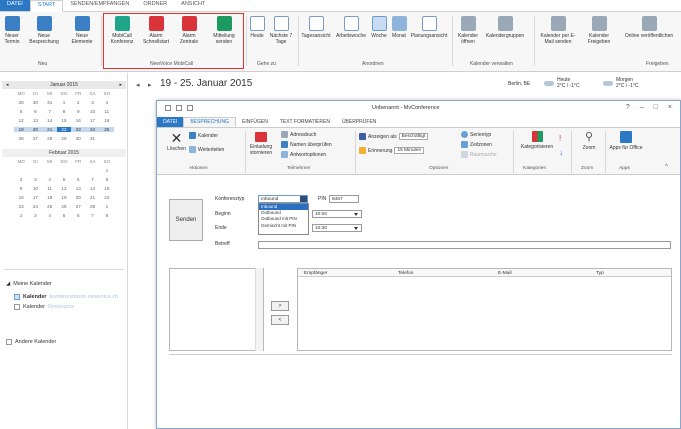 This screenshot has height=429, width=681. Describe the element at coordinates (351, 27) in the screenshot. I see `work-week-button: Arbeitswoche` at that location.